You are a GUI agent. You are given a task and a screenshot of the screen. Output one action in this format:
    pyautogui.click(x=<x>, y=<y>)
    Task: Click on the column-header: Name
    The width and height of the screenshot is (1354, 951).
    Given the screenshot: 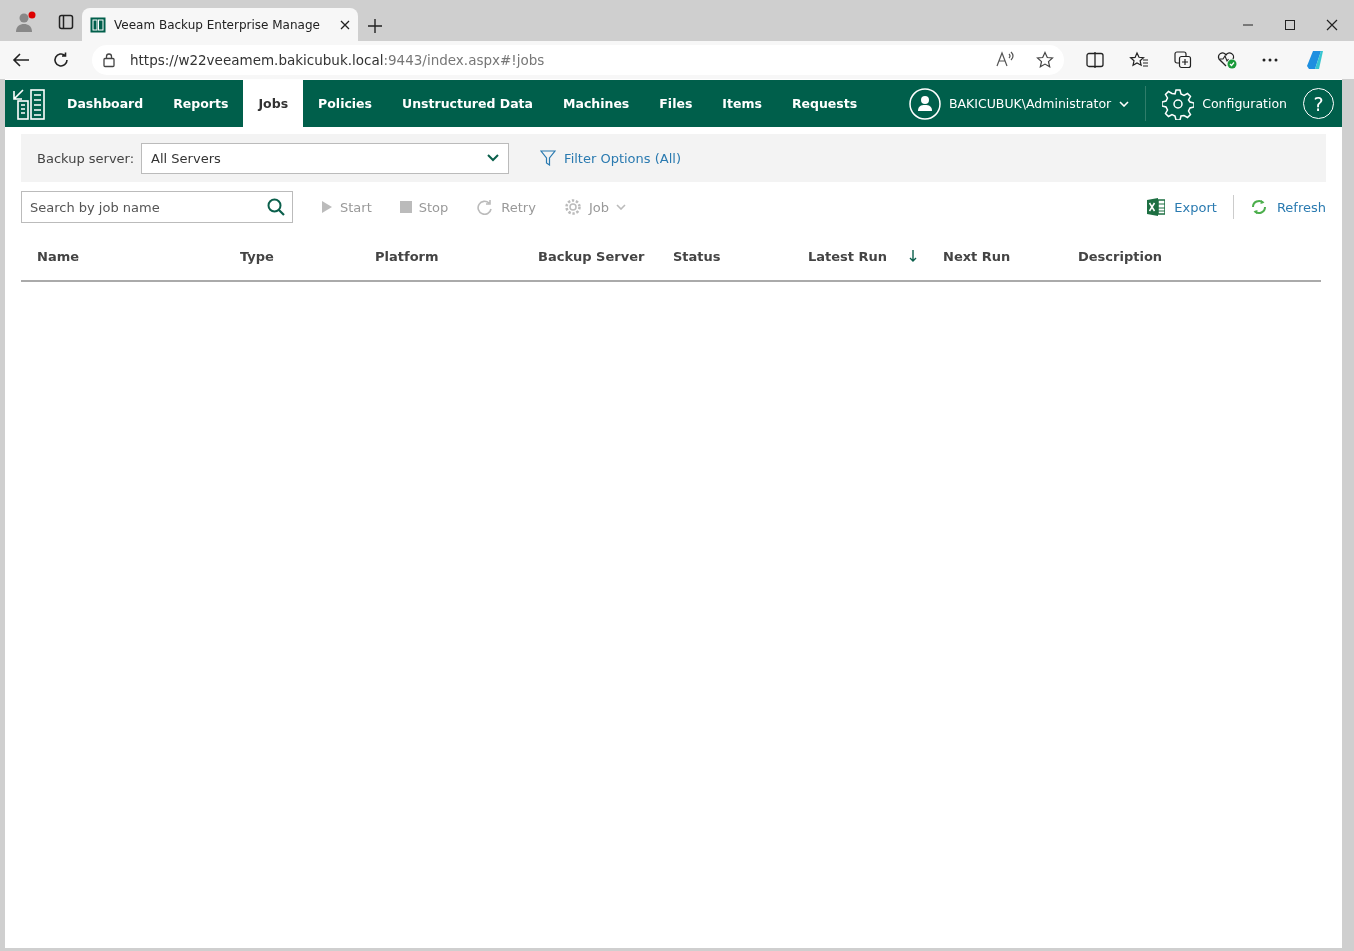 What is the action you would take?
    pyautogui.click(x=58, y=256)
    